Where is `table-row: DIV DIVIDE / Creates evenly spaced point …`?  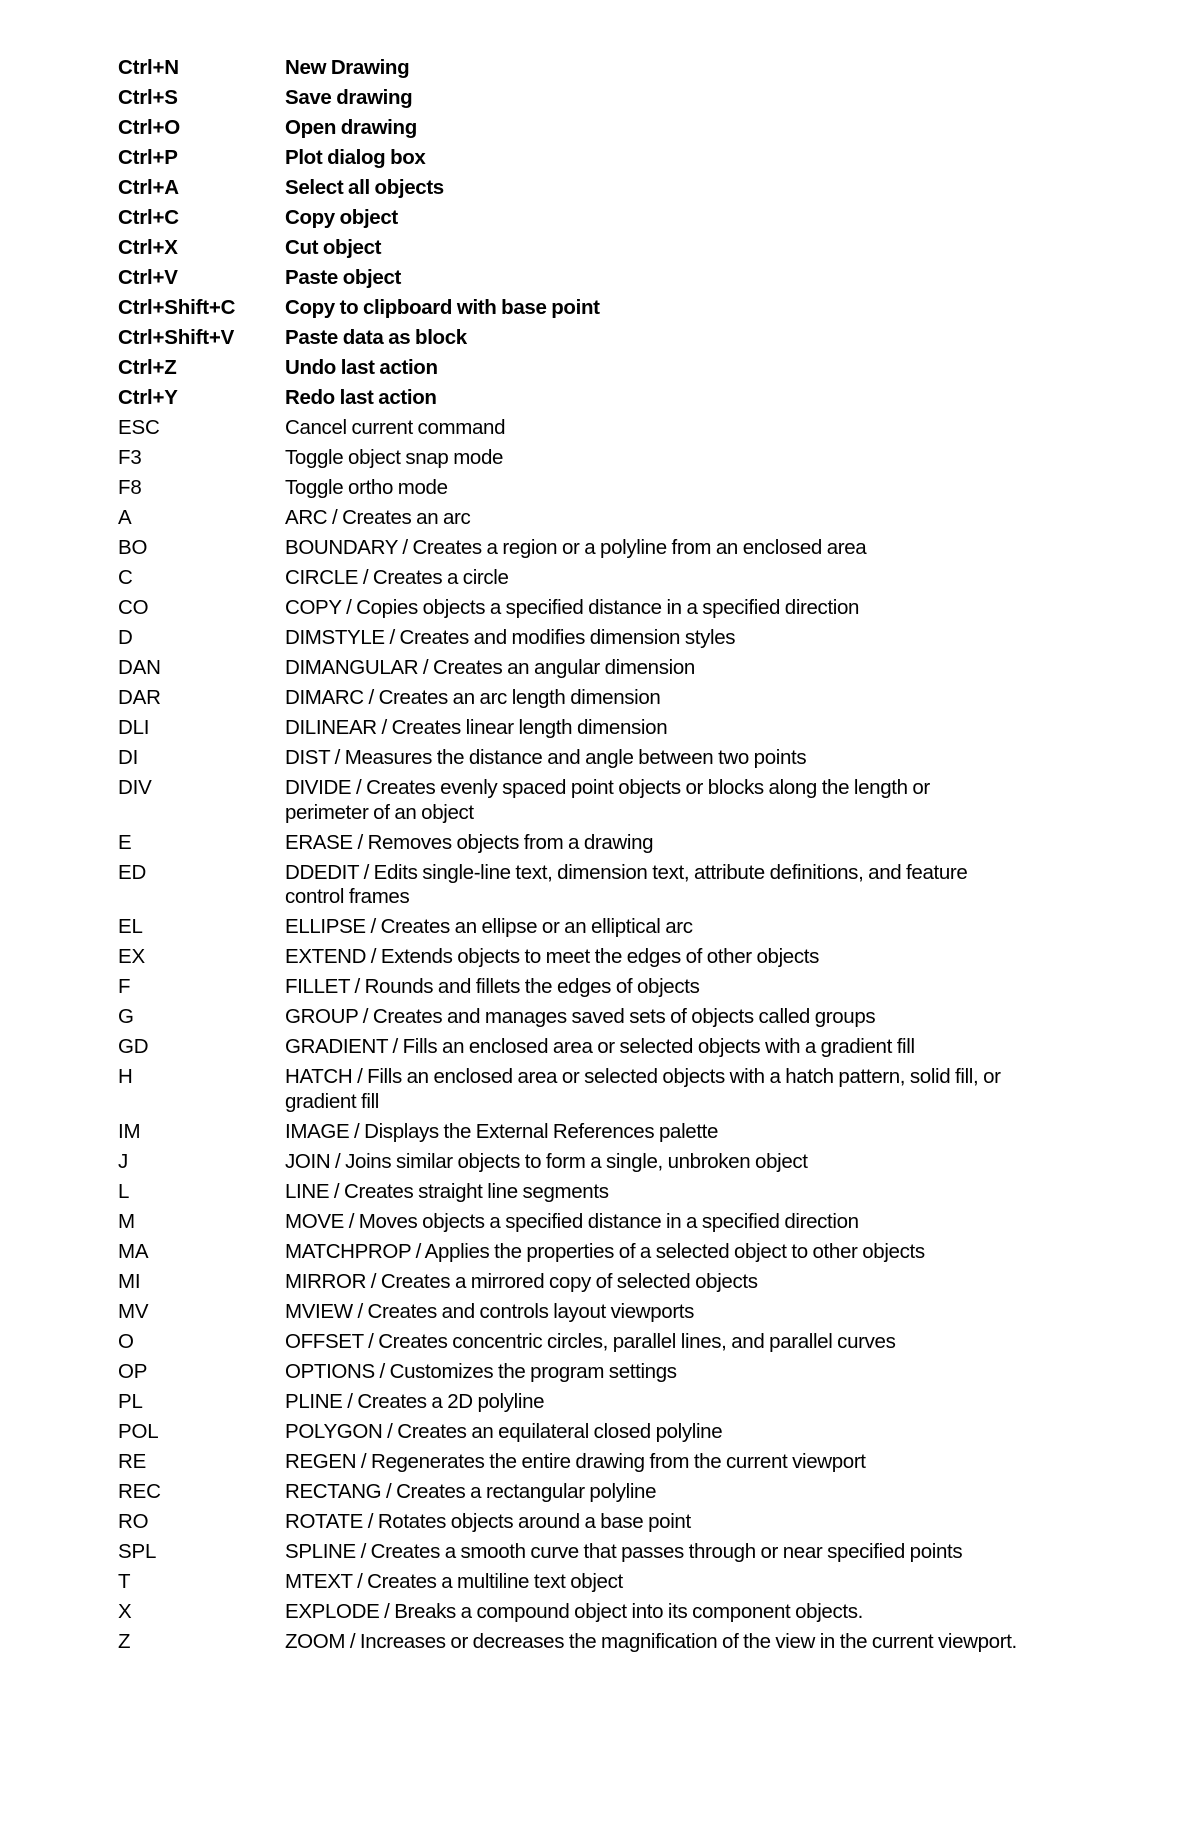
table-row: DIV DIVIDE / Creates evenly spaced point … is located at coordinates (568, 803).